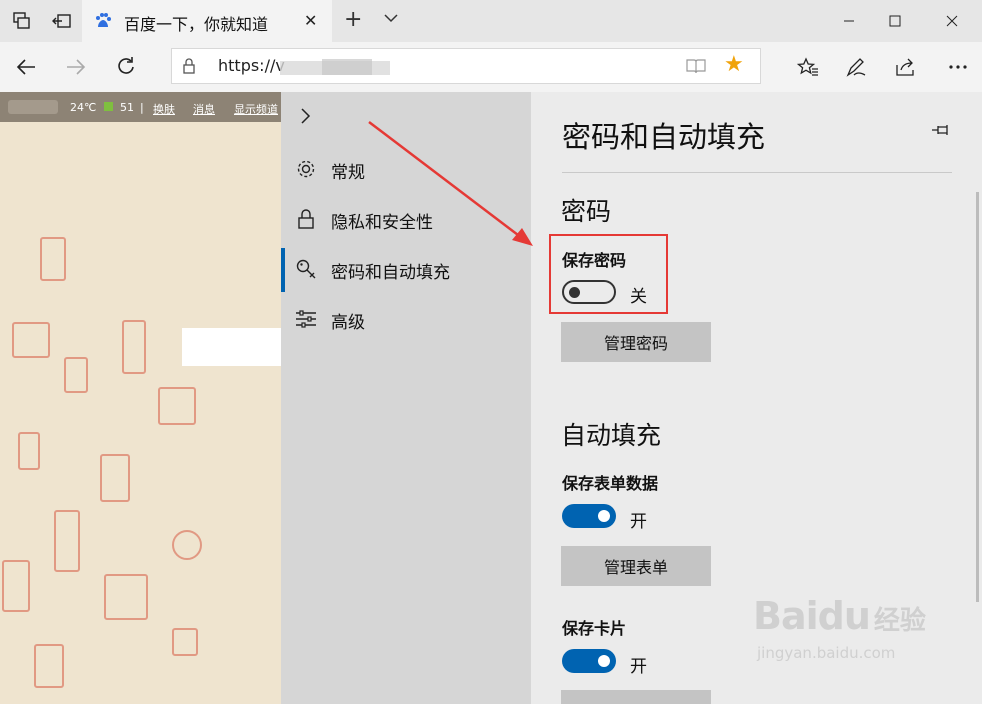  What do you see at coordinates (664, 137) in the screenshot?
I see `panel-title: 密码和自动填充` at bounding box center [664, 137].